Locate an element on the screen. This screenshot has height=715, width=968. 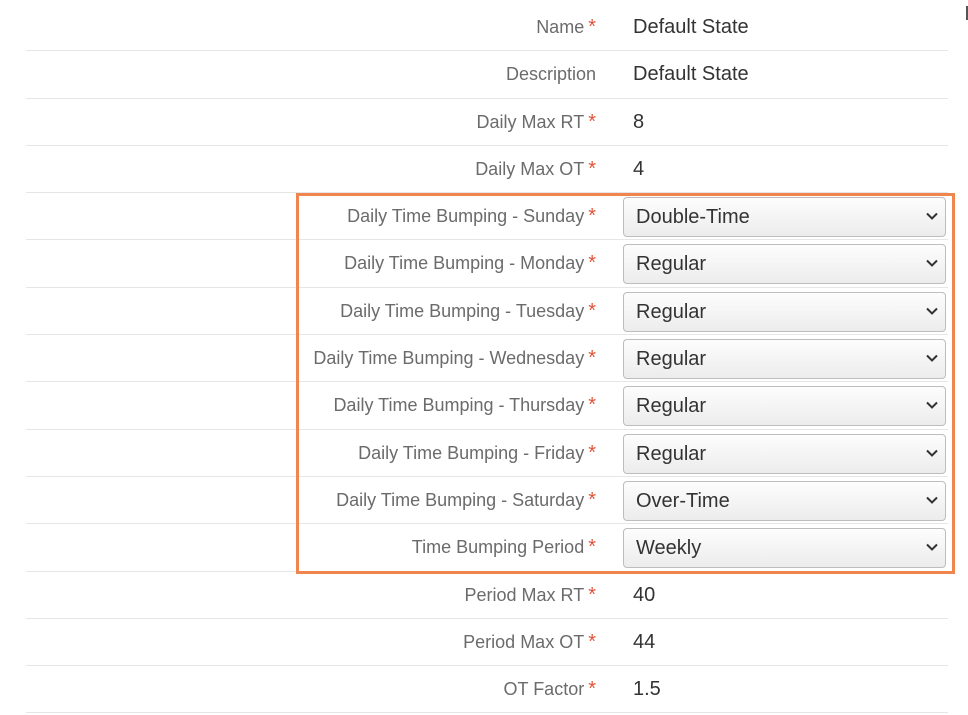
field-value-description: Default State is located at coordinates (691, 74).